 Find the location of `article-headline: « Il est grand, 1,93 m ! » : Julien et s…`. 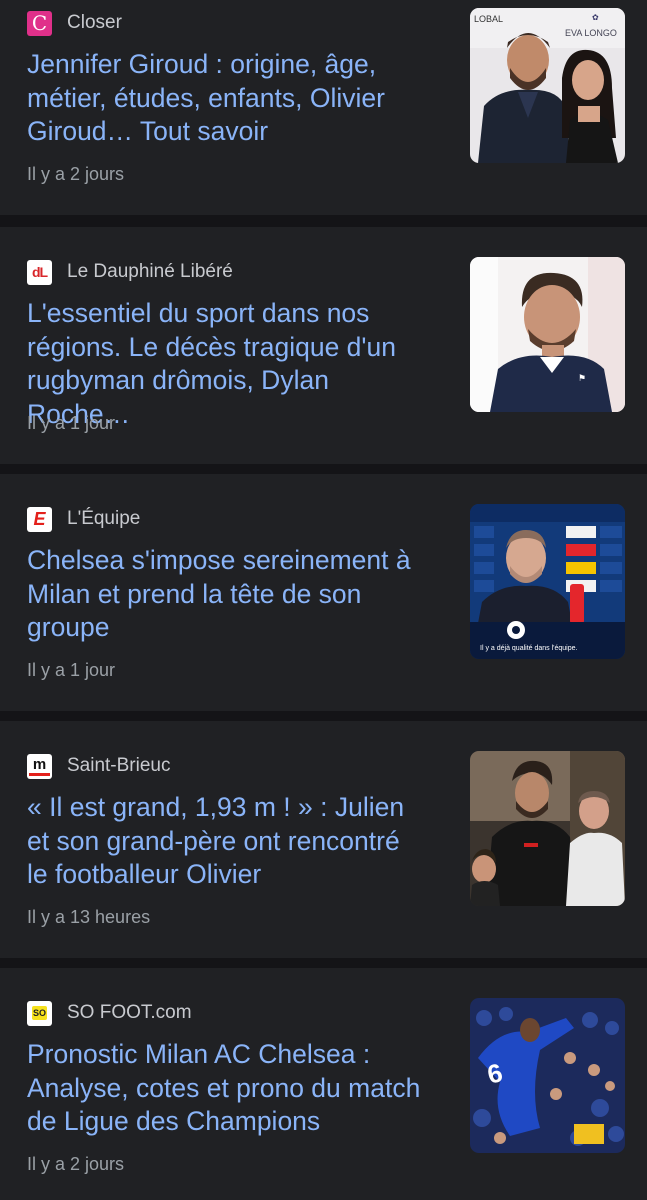

article-headline: « Il est grand, 1,93 m ! » : Julien et s… is located at coordinates (227, 841).